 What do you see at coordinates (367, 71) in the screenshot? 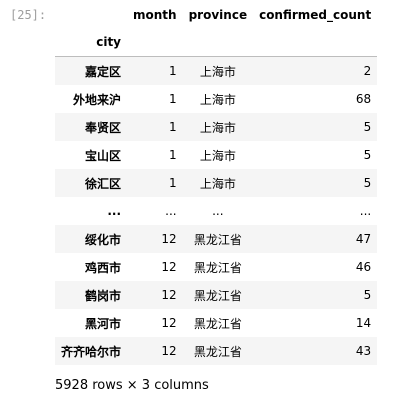
I see `cell-confirmed-count: 2` at bounding box center [367, 71].